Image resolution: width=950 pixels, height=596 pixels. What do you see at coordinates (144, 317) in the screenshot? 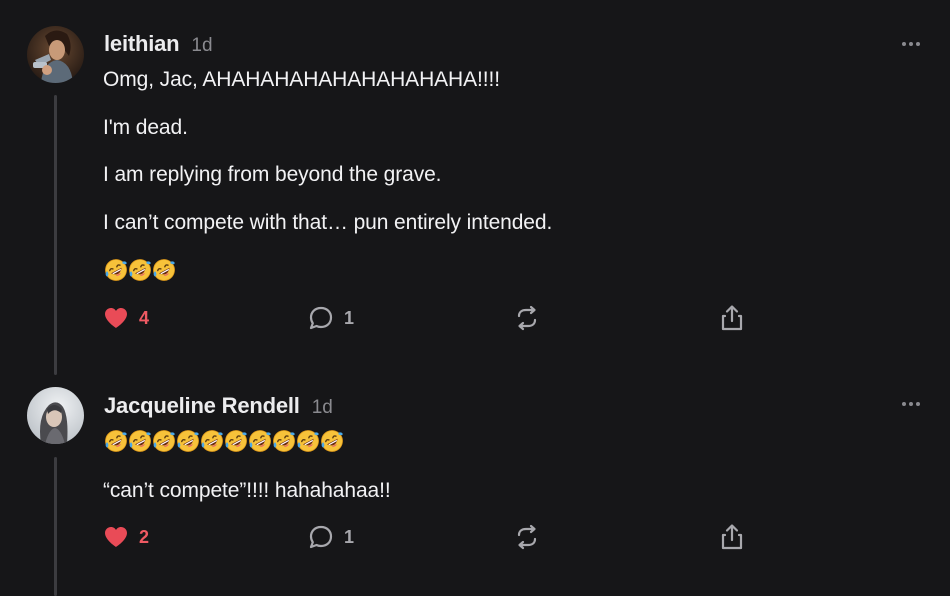
I see `like-count: 4` at bounding box center [144, 317].